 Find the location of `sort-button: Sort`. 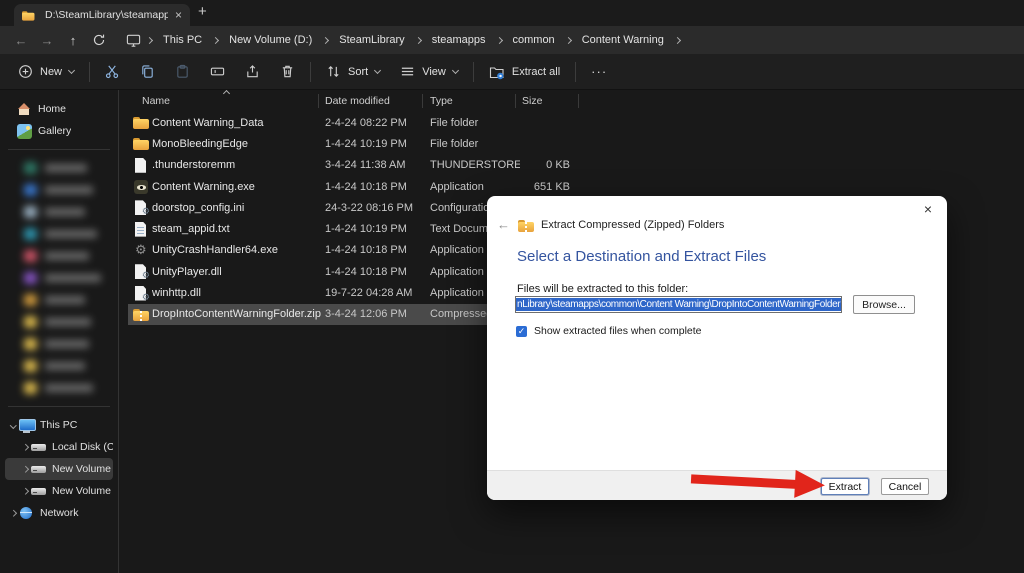

sort-button: Sort is located at coordinates (353, 72).